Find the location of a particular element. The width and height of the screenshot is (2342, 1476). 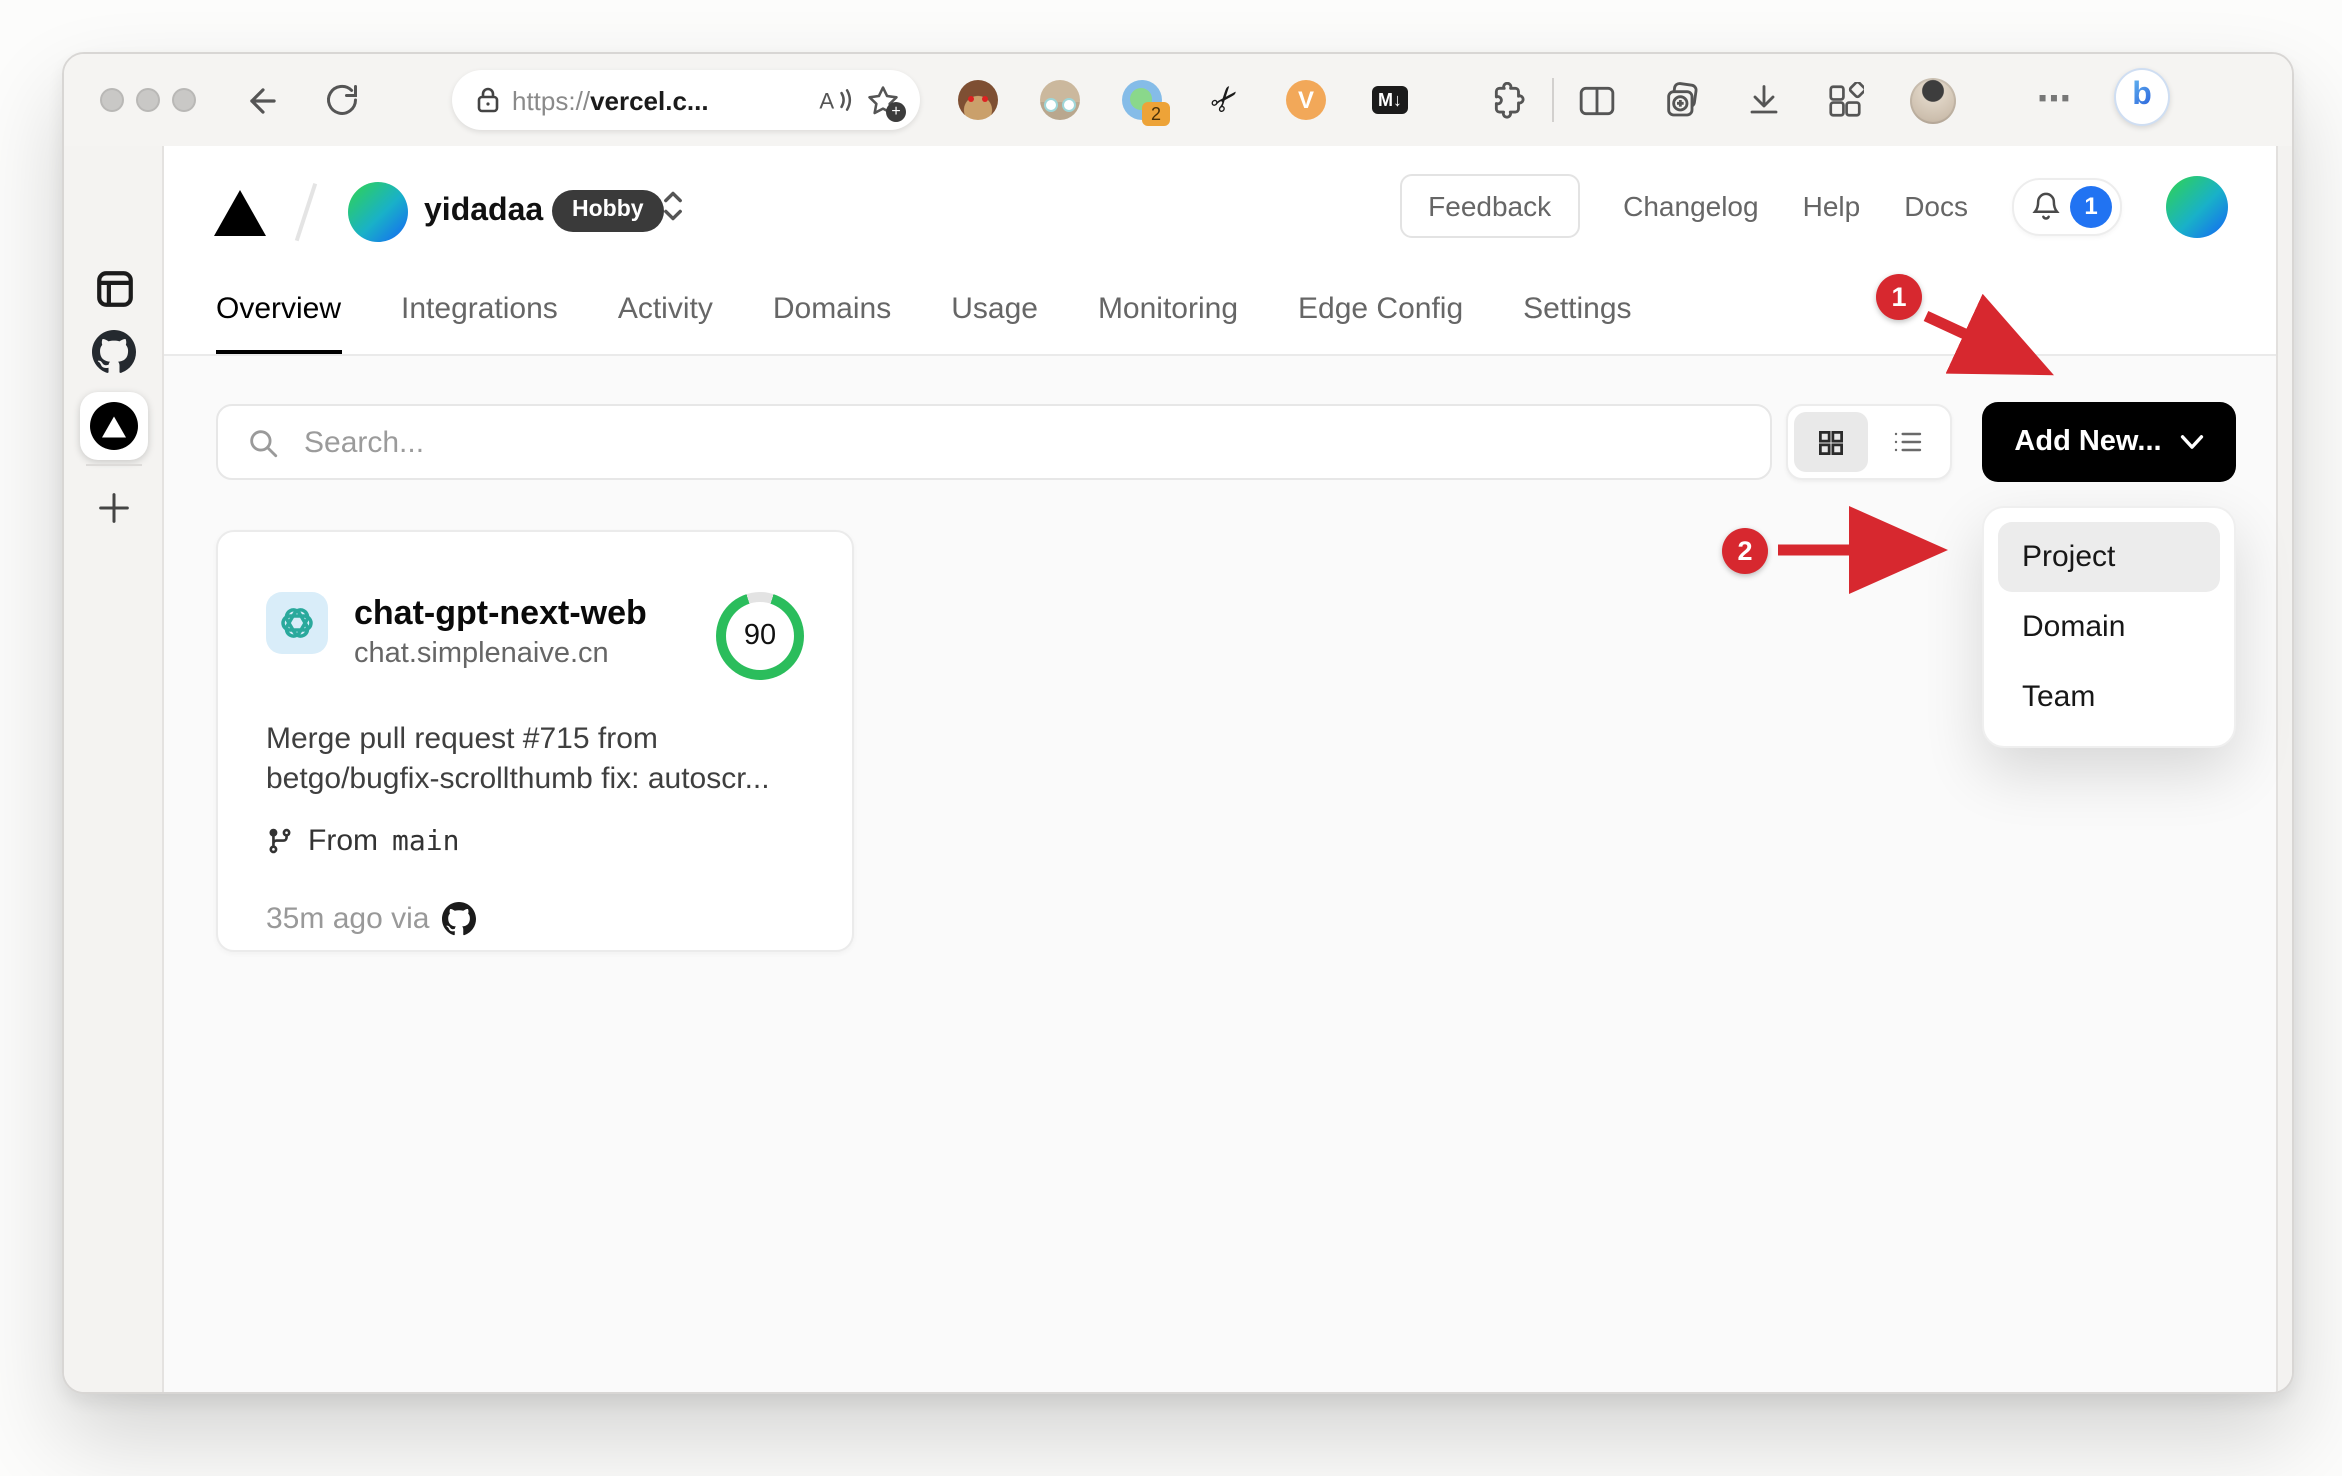

team-switcher-icon is located at coordinates (673, 211).